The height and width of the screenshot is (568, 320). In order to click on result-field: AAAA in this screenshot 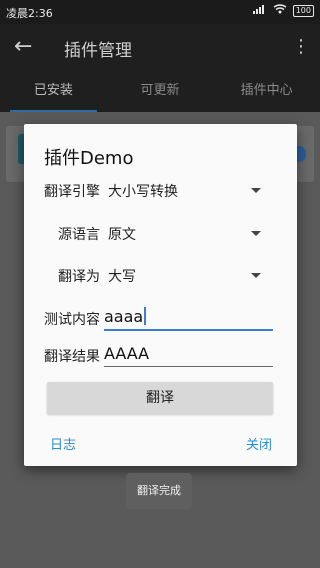, I will do `click(188, 355)`.